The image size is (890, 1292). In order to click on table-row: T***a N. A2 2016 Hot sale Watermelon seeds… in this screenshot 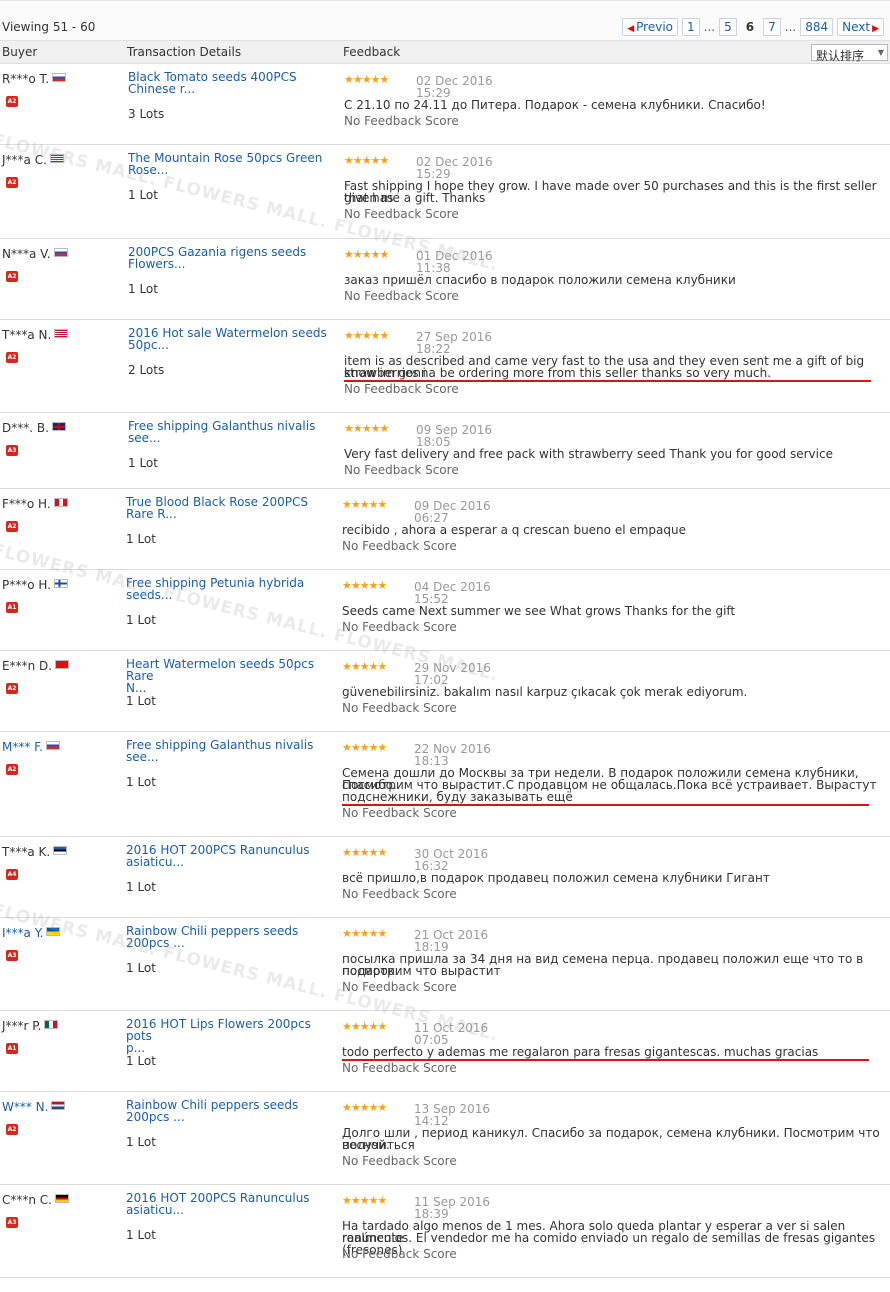, I will do `click(445, 366)`.